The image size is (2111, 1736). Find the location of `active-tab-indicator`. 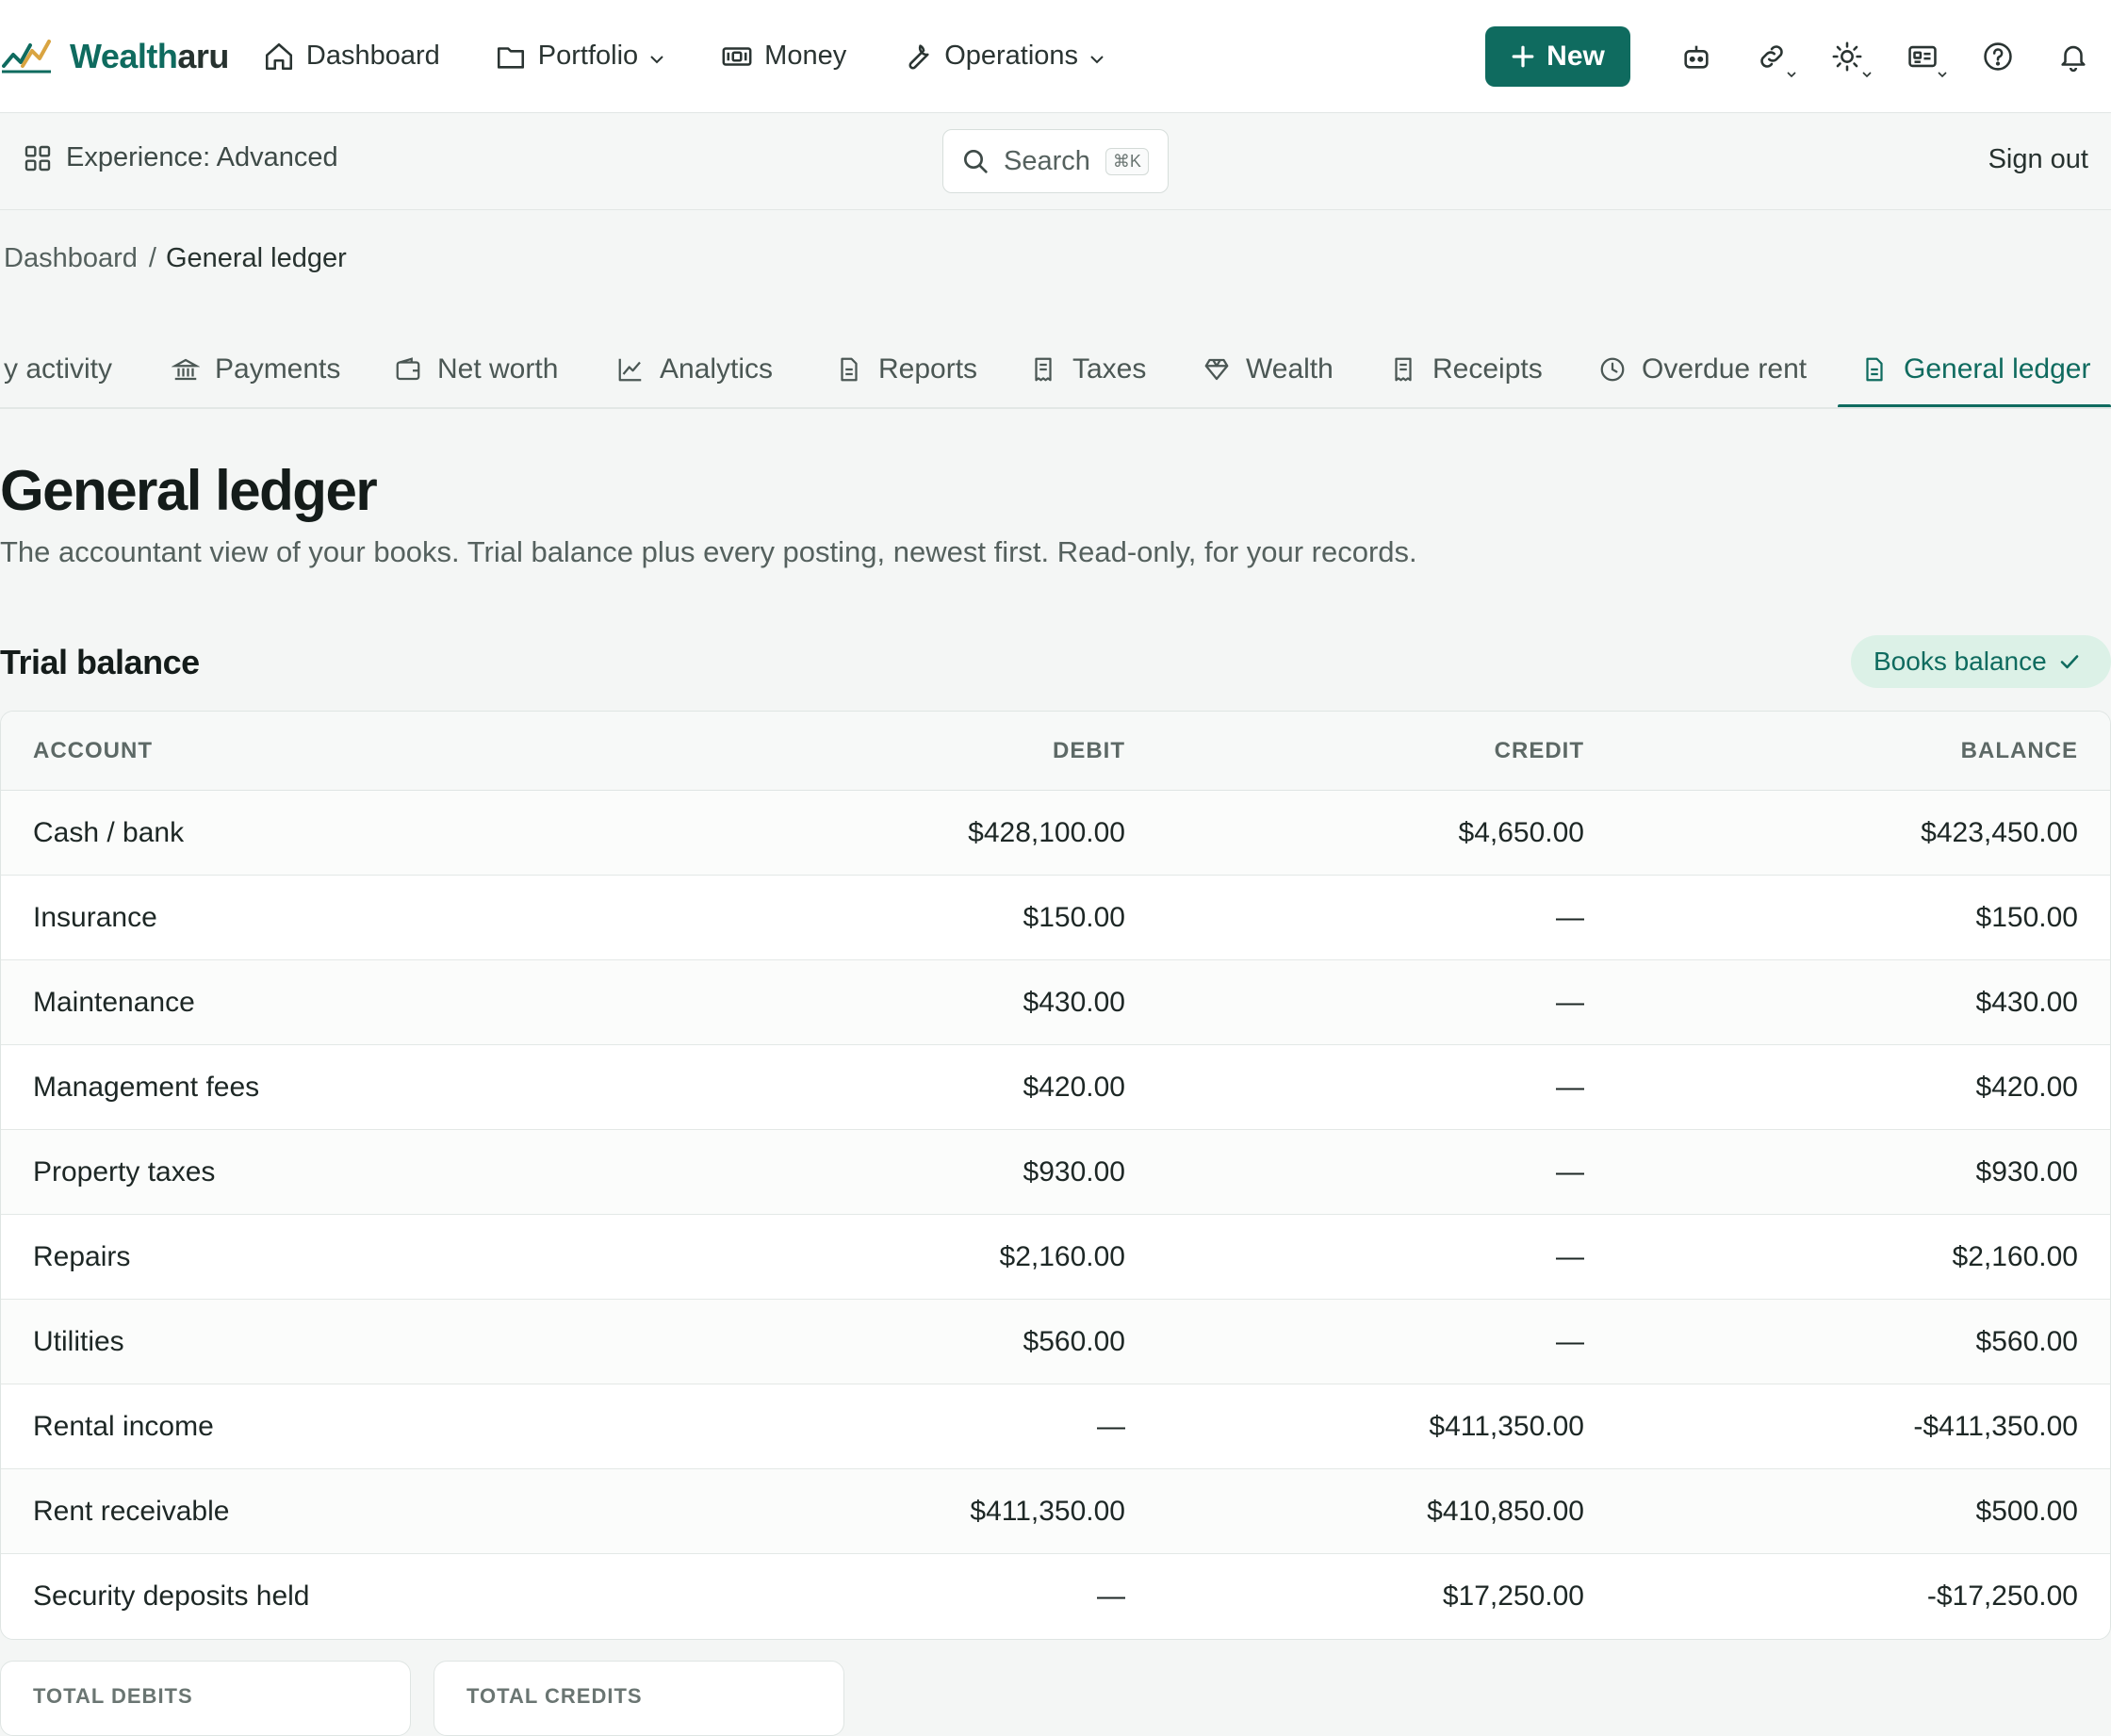

active-tab-indicator is located at coordinates (1974, 405).